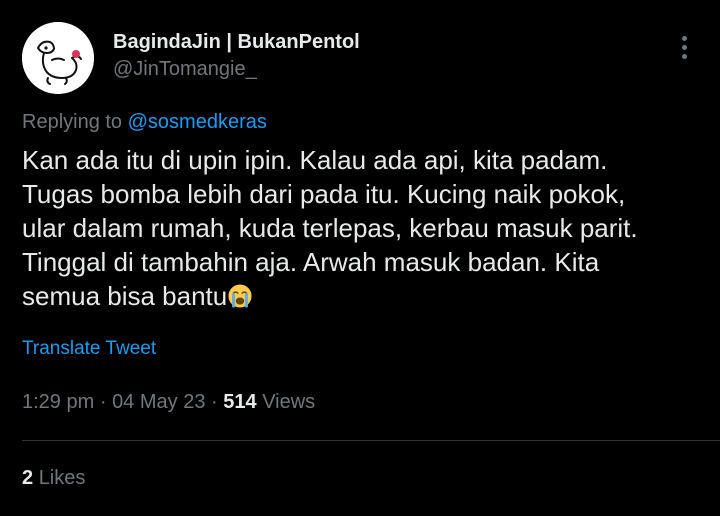 The height and width of the screenshot is (516, 720). I want to click on views-label: Views, so click(288, 402).